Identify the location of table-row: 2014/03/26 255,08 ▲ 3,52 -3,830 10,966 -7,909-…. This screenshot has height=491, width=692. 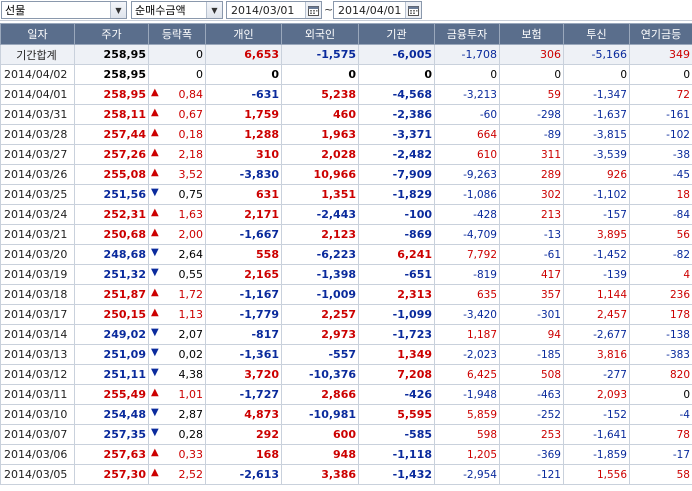
(346, 174).